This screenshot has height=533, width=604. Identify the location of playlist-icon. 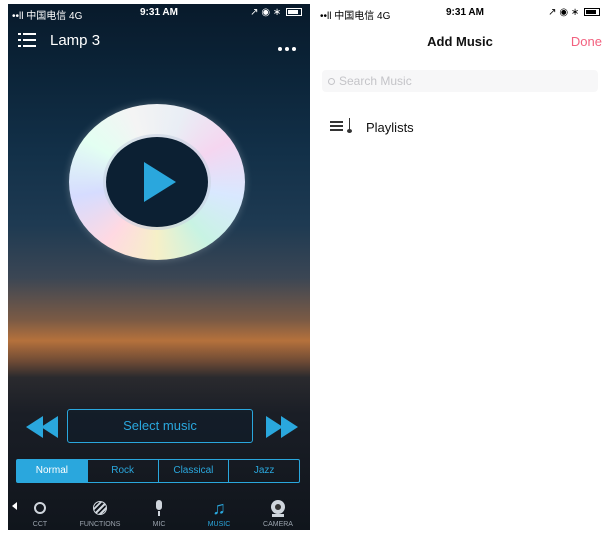
(341, 127).